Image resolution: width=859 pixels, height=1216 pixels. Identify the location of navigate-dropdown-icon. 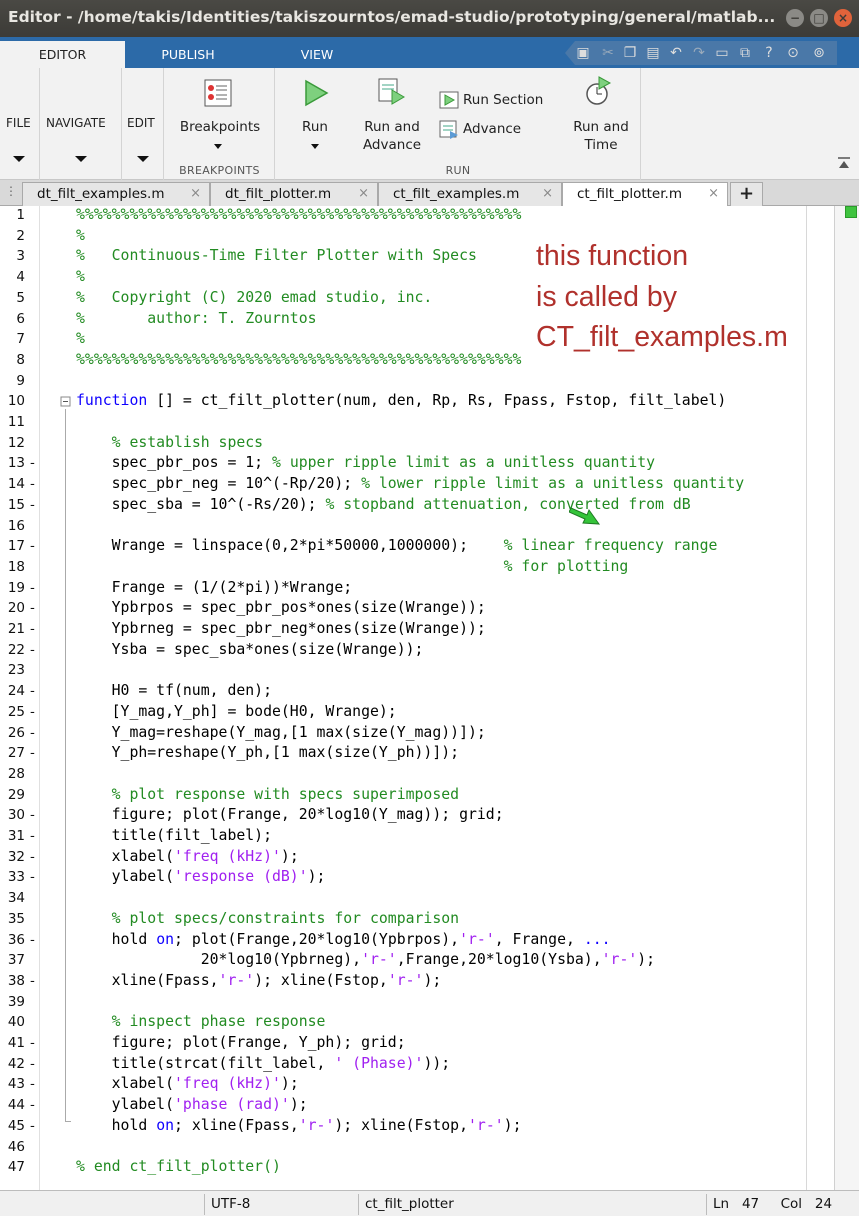
(81, 159).